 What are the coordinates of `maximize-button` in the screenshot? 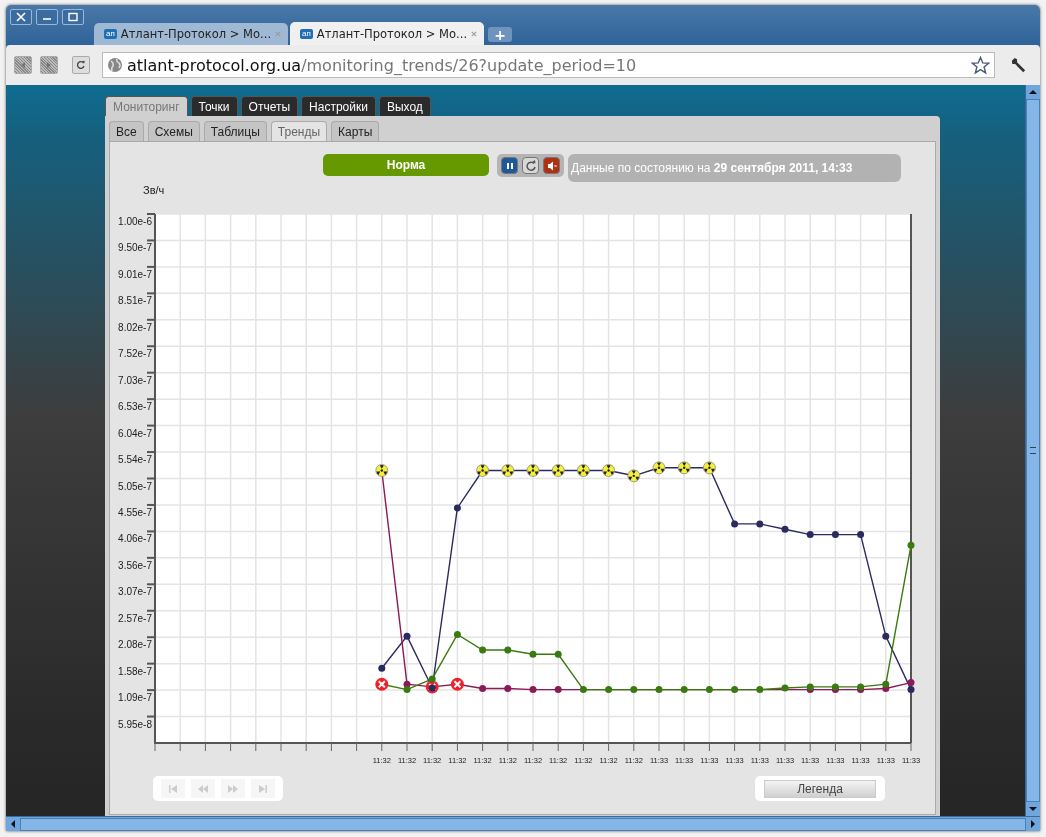 It's located at (73, 17).